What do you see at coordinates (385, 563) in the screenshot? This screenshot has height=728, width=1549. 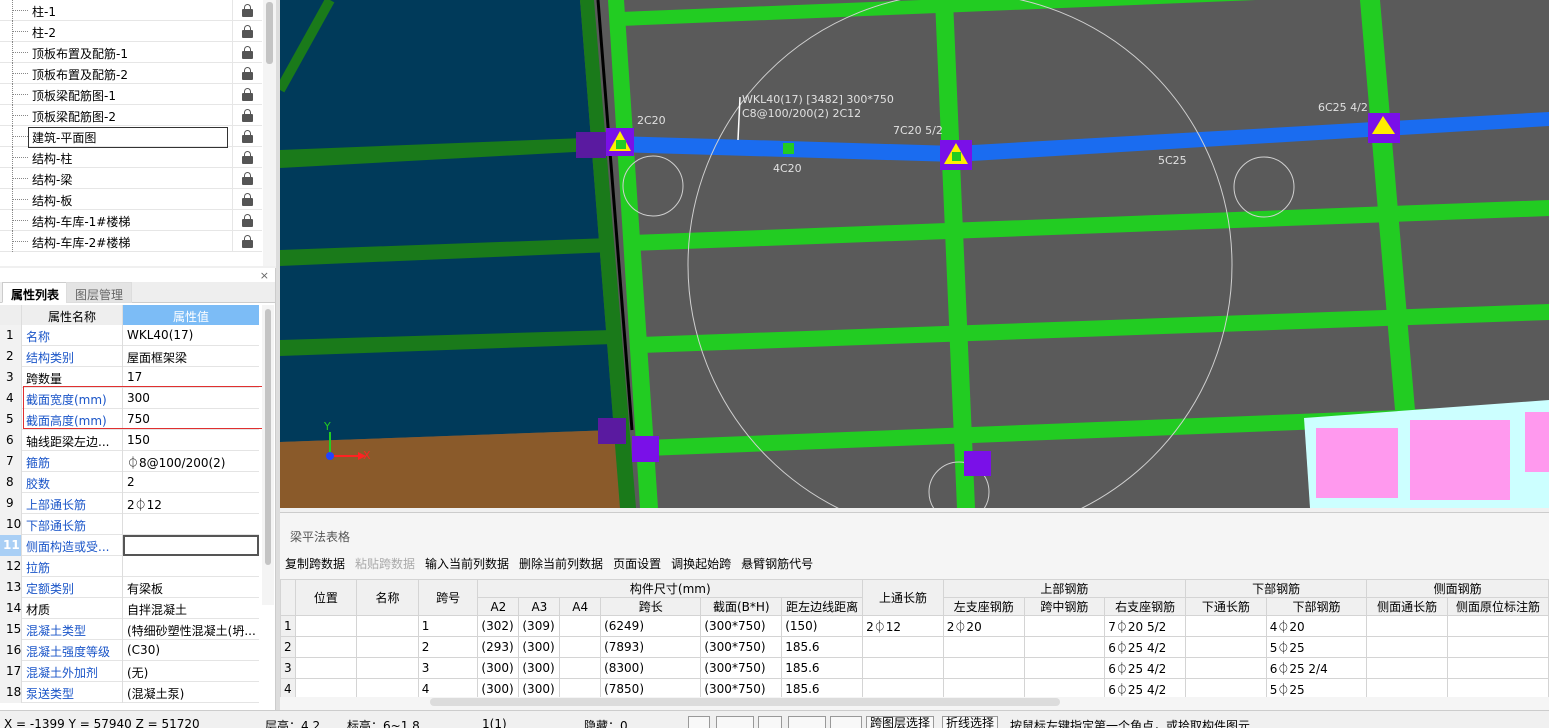 I see `beam-toolbar-button: 粘贴跨数据` at bounding box center [385, 563].